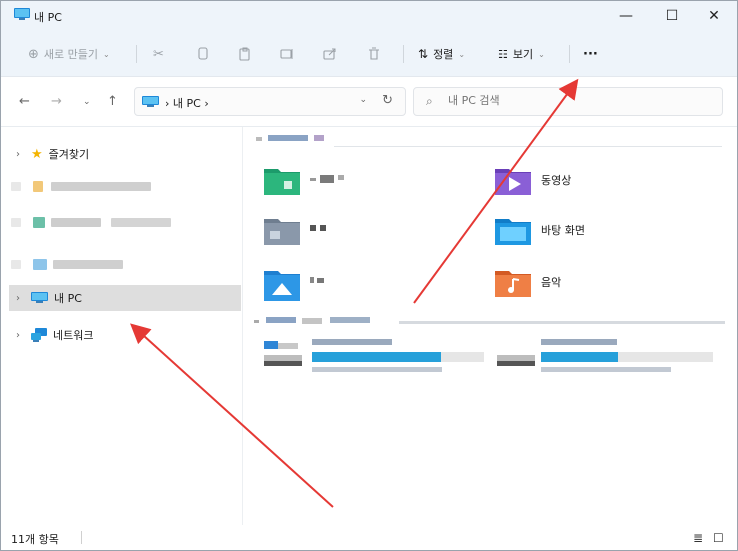 This screenshot has width=738, height=551. I want to click on rename-button, so click(287, 54).